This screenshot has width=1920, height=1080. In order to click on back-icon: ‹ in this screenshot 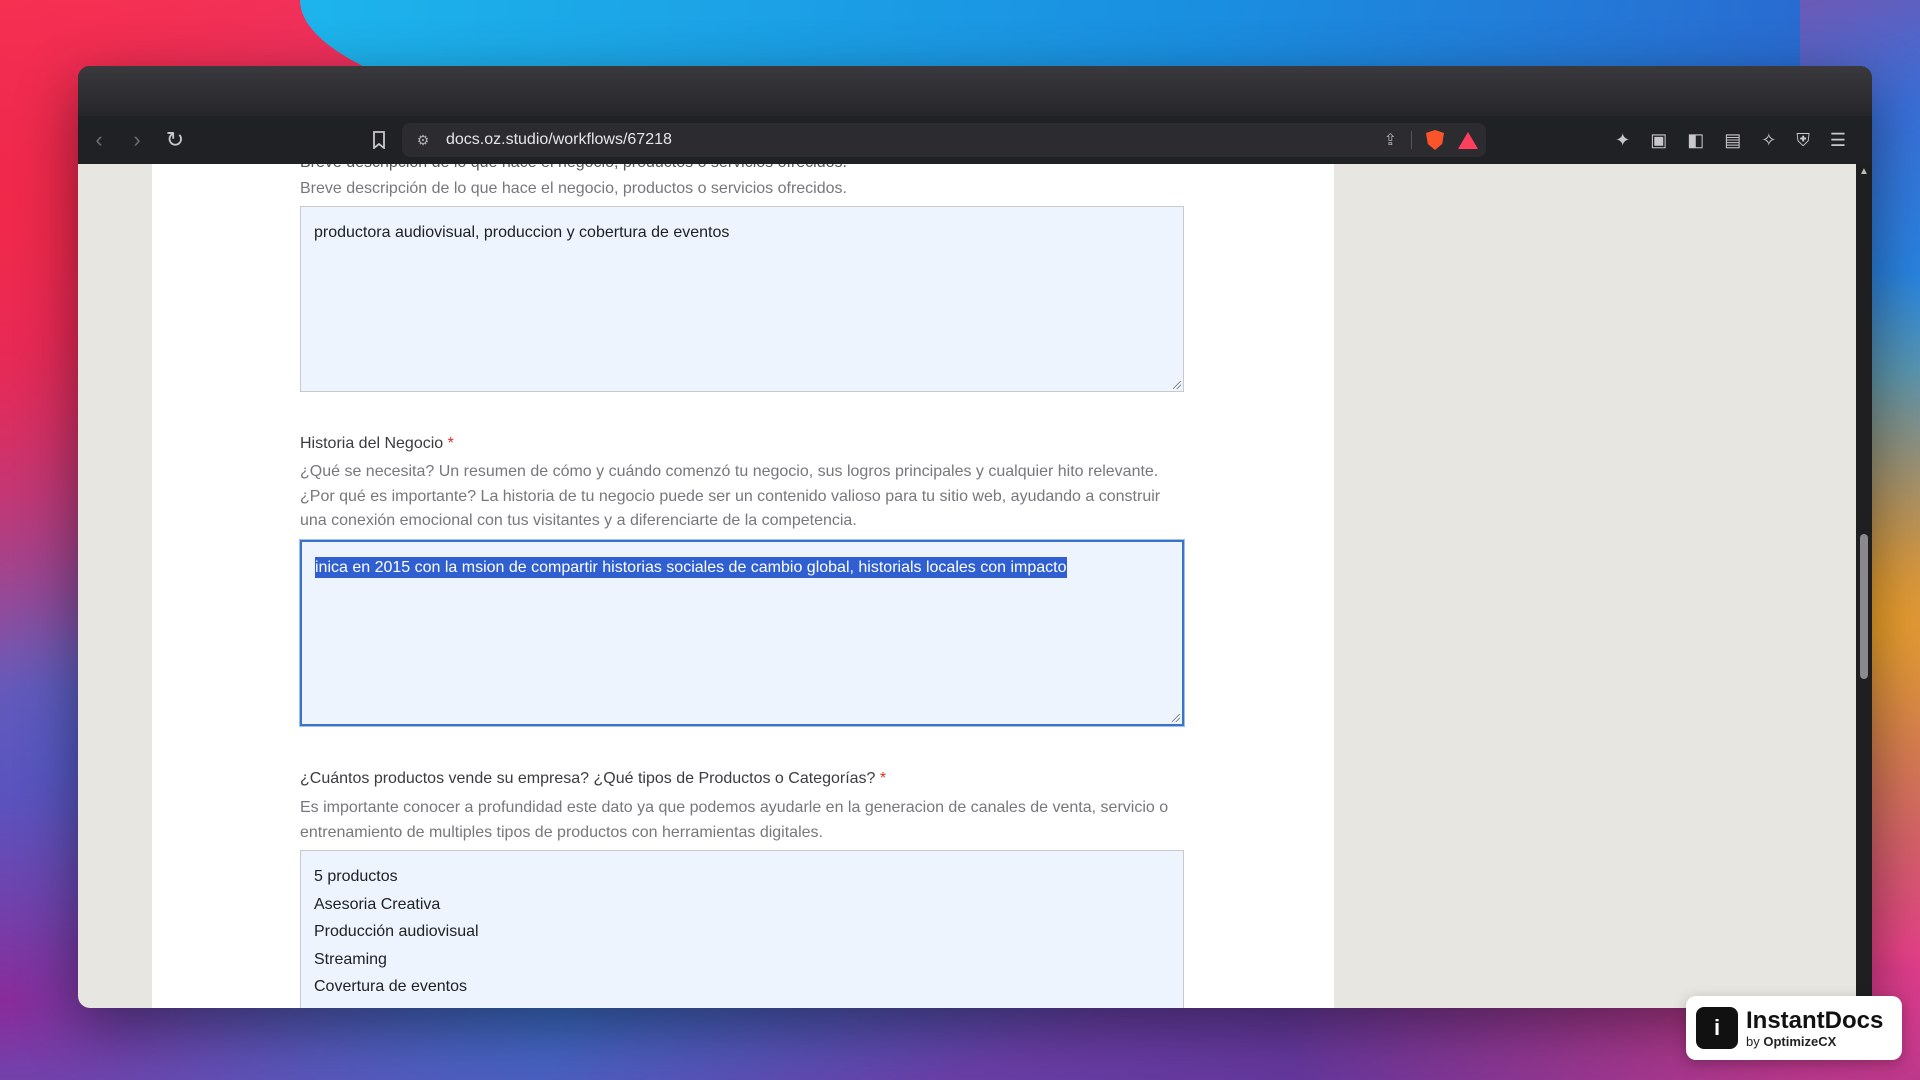, I will do `click(99, 140)`.